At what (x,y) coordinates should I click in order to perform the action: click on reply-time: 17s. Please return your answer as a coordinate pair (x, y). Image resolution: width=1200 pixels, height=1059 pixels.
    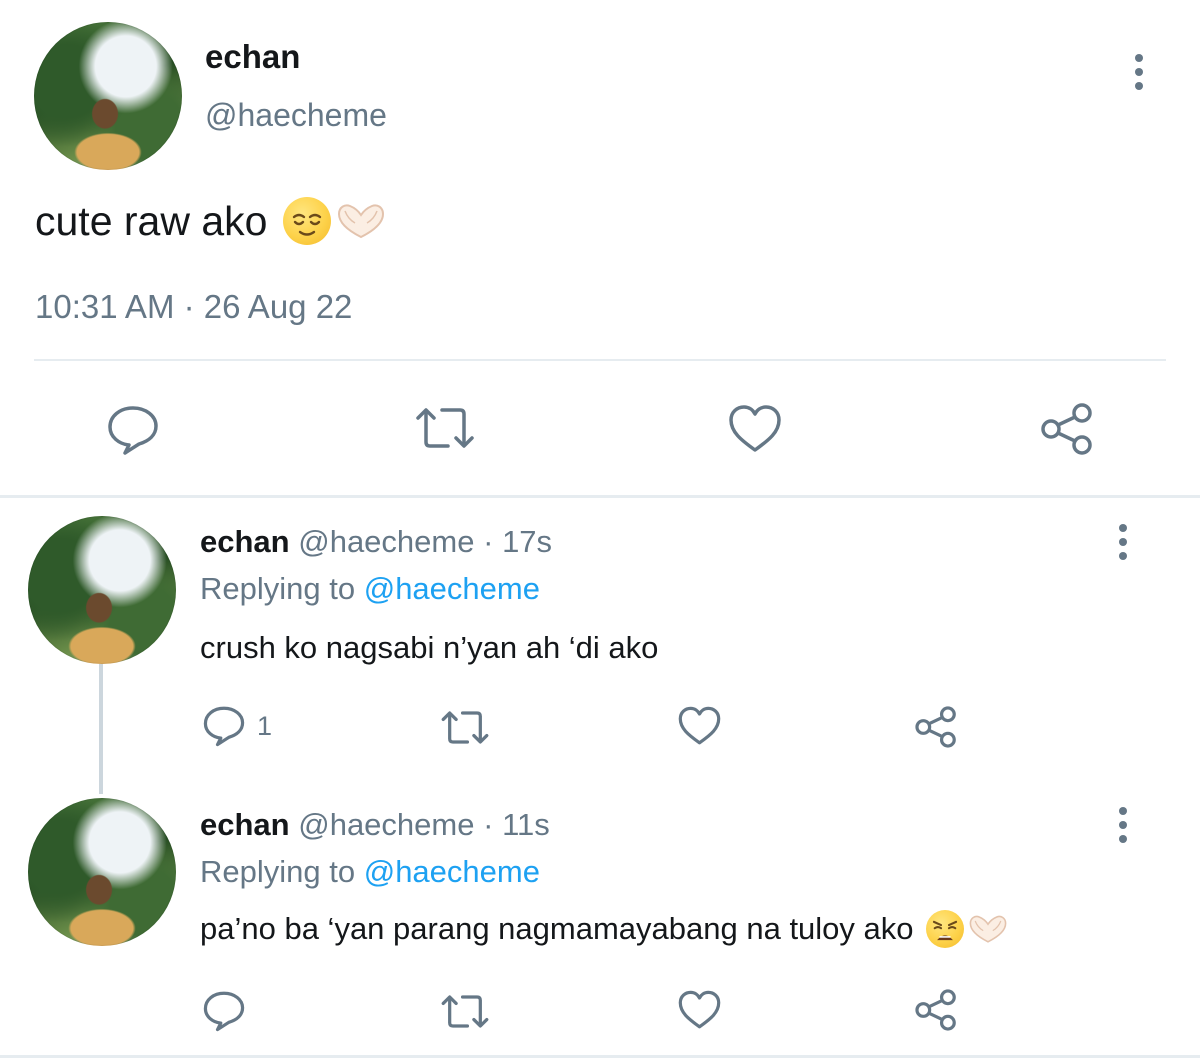
    Looking at the image, I should click on (527, 541).